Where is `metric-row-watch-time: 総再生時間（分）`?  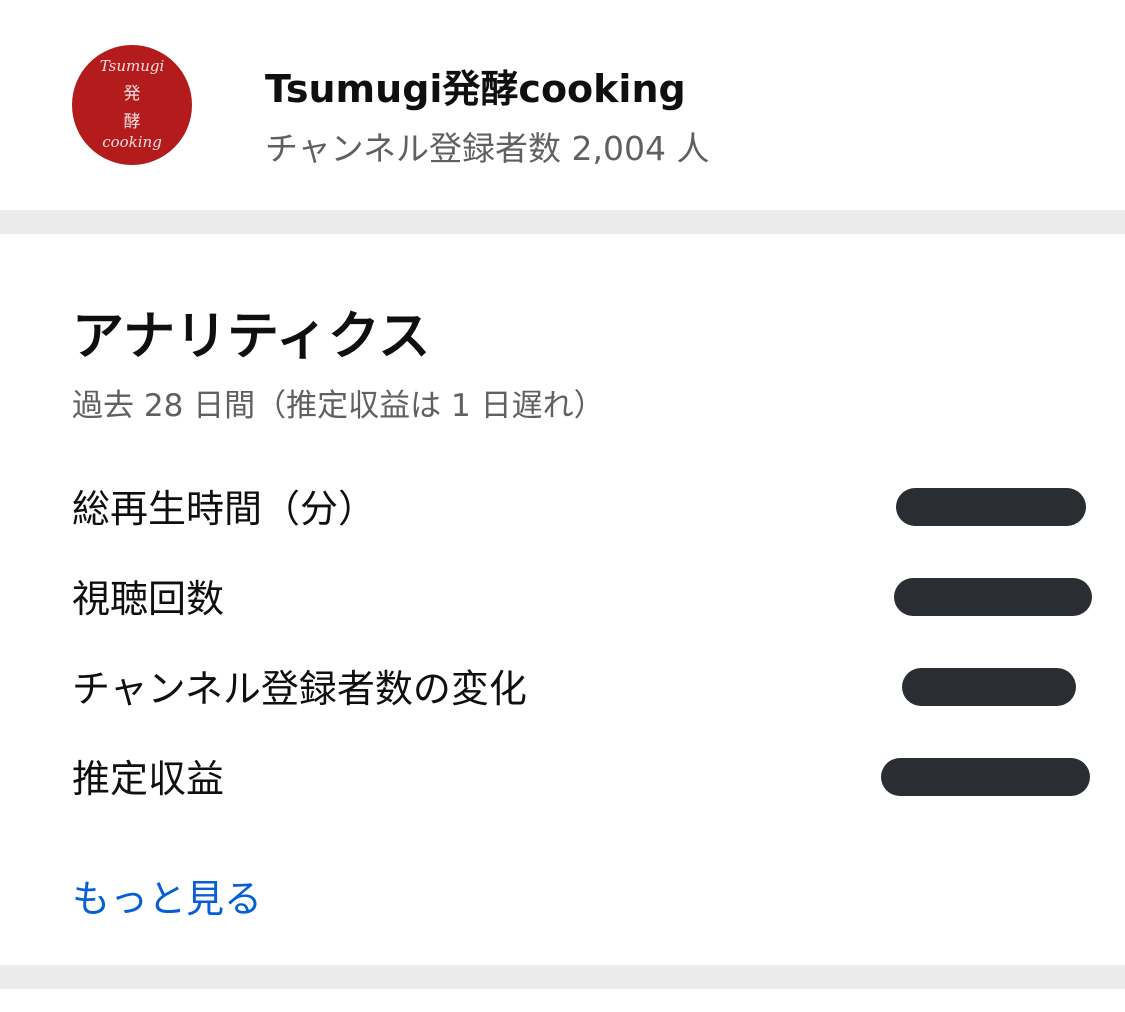
metric-row-watch-time: 総再生時間（分） is located at coordinates (582, 500).